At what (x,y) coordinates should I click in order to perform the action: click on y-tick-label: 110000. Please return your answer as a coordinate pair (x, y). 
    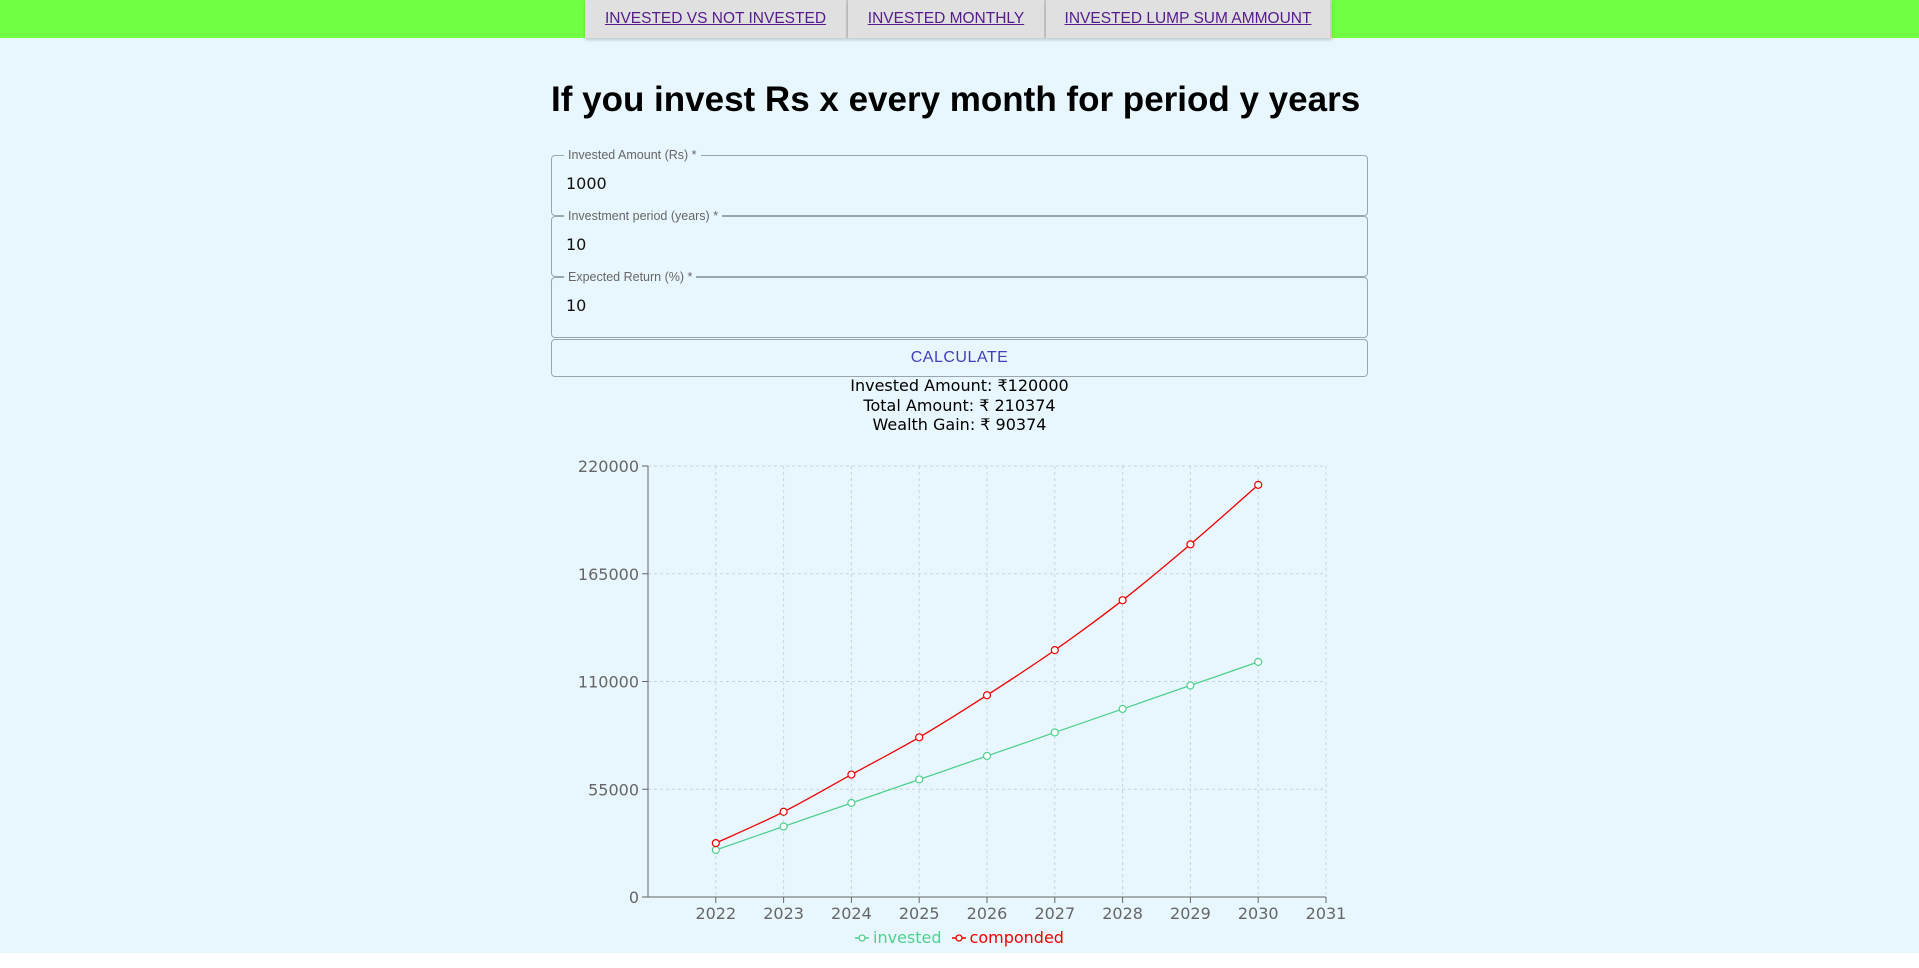
    Looking at the image, I should click on (608, 682).